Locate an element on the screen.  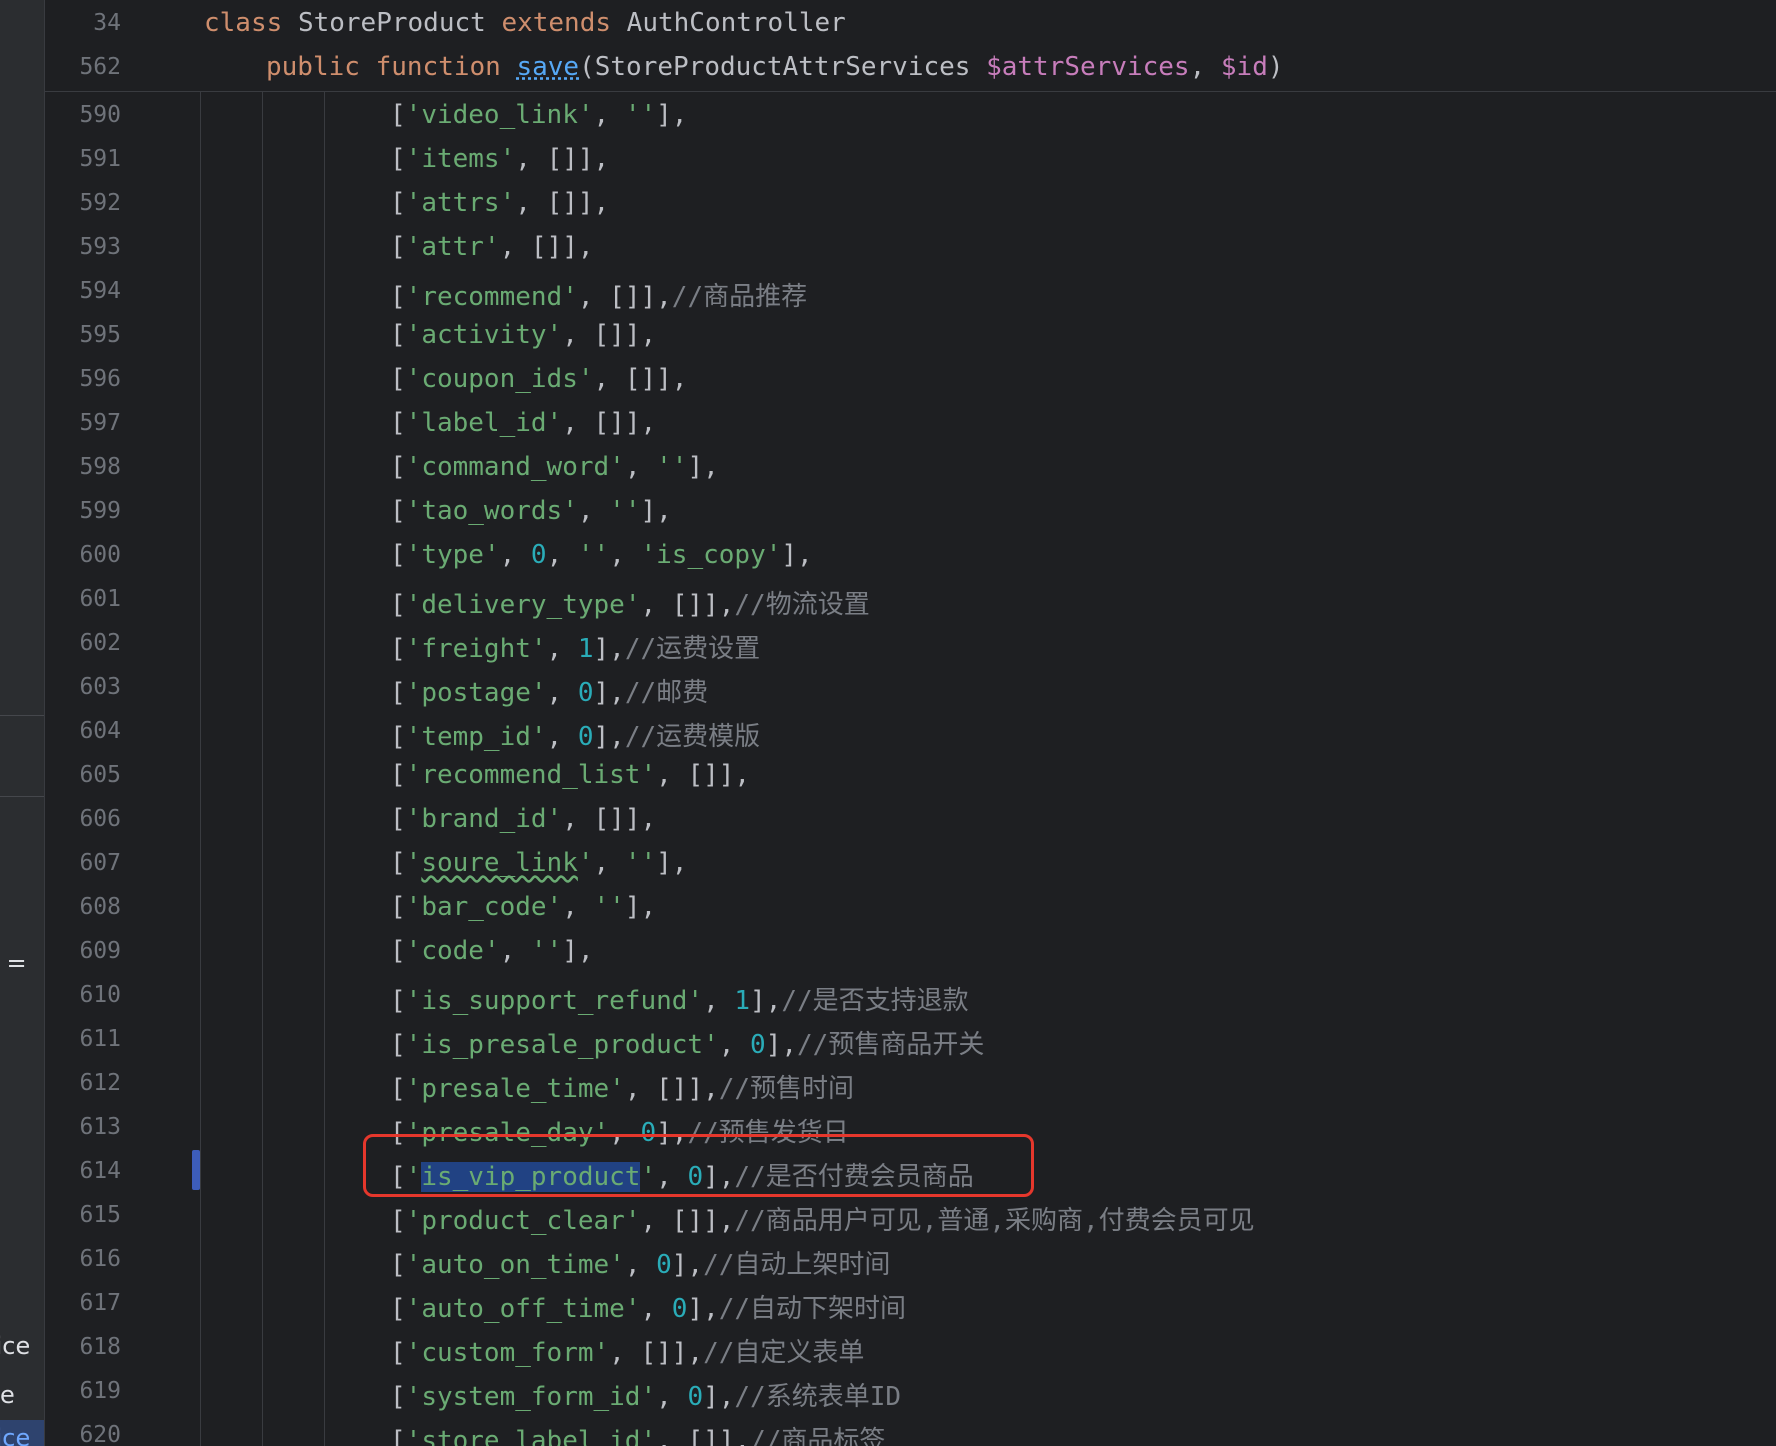
line-number: 605 is located at coordinates (100, 775).